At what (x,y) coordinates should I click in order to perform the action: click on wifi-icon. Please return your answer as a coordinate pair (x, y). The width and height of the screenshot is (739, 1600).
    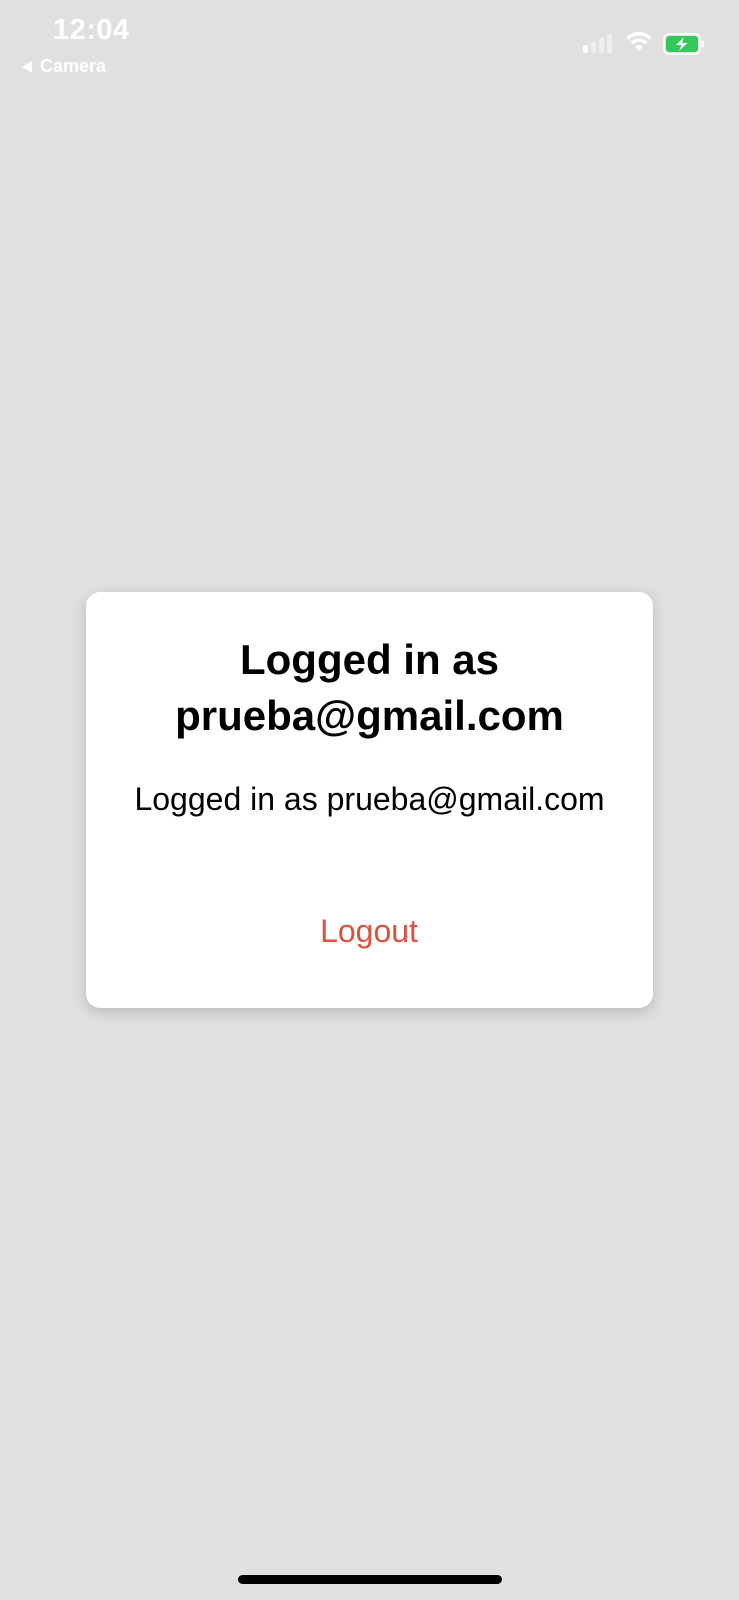
    Looking at the image, I should click on (639, 41).